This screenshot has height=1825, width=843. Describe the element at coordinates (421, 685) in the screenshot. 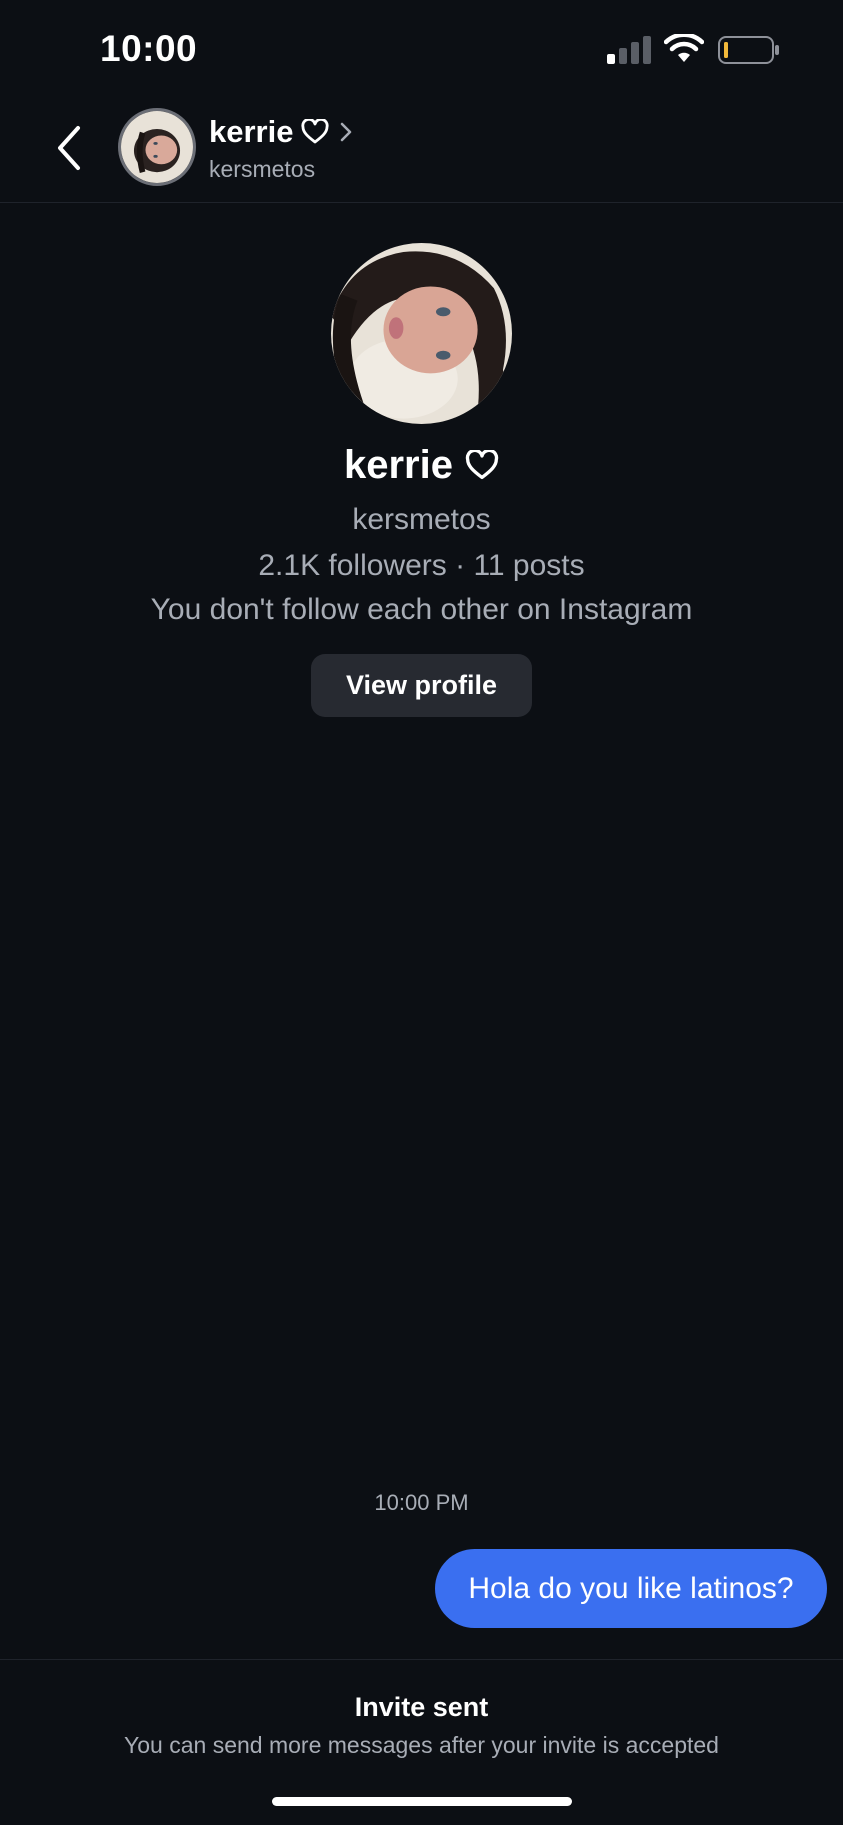

I see `view-profile-button: View profile` at that location.